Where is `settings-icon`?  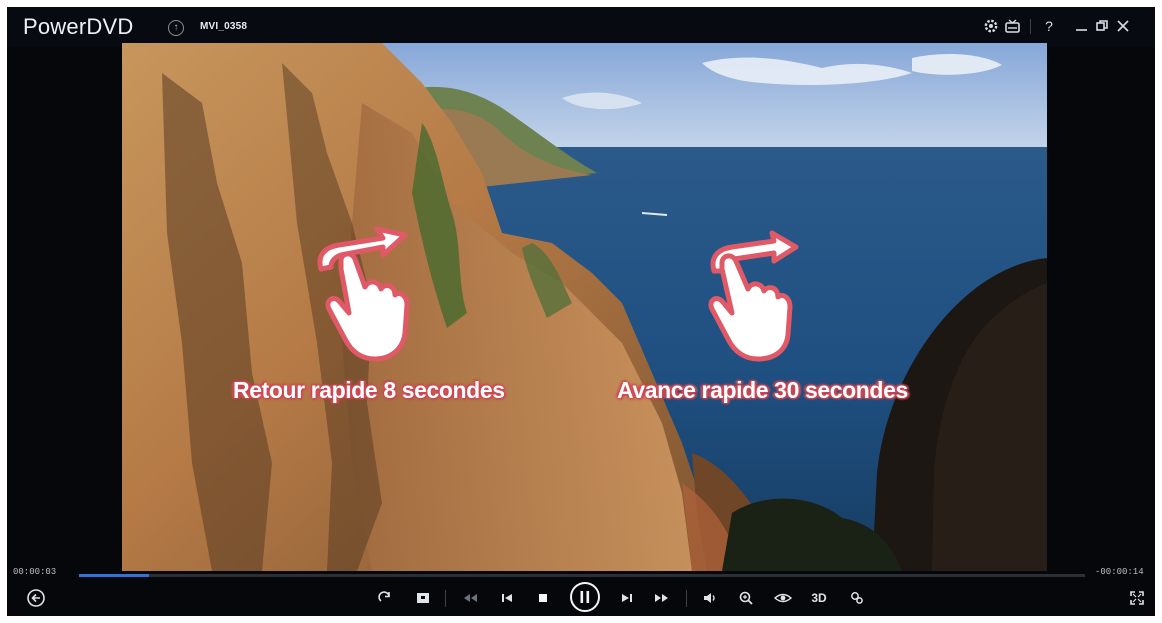
settings-icon is located at coordinates (991, 26).